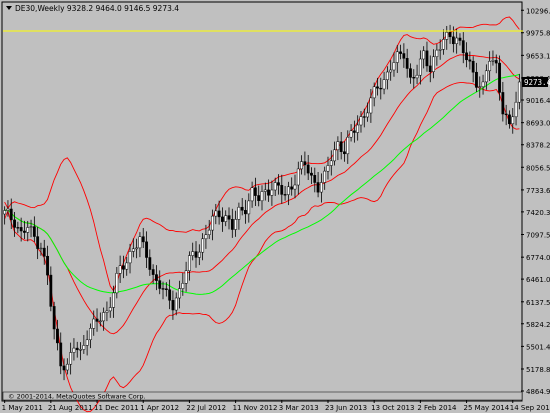  Describe the element at coordinates (538, 168) in the screenshot. I see `y-tick-label: 8056.5` at that location.